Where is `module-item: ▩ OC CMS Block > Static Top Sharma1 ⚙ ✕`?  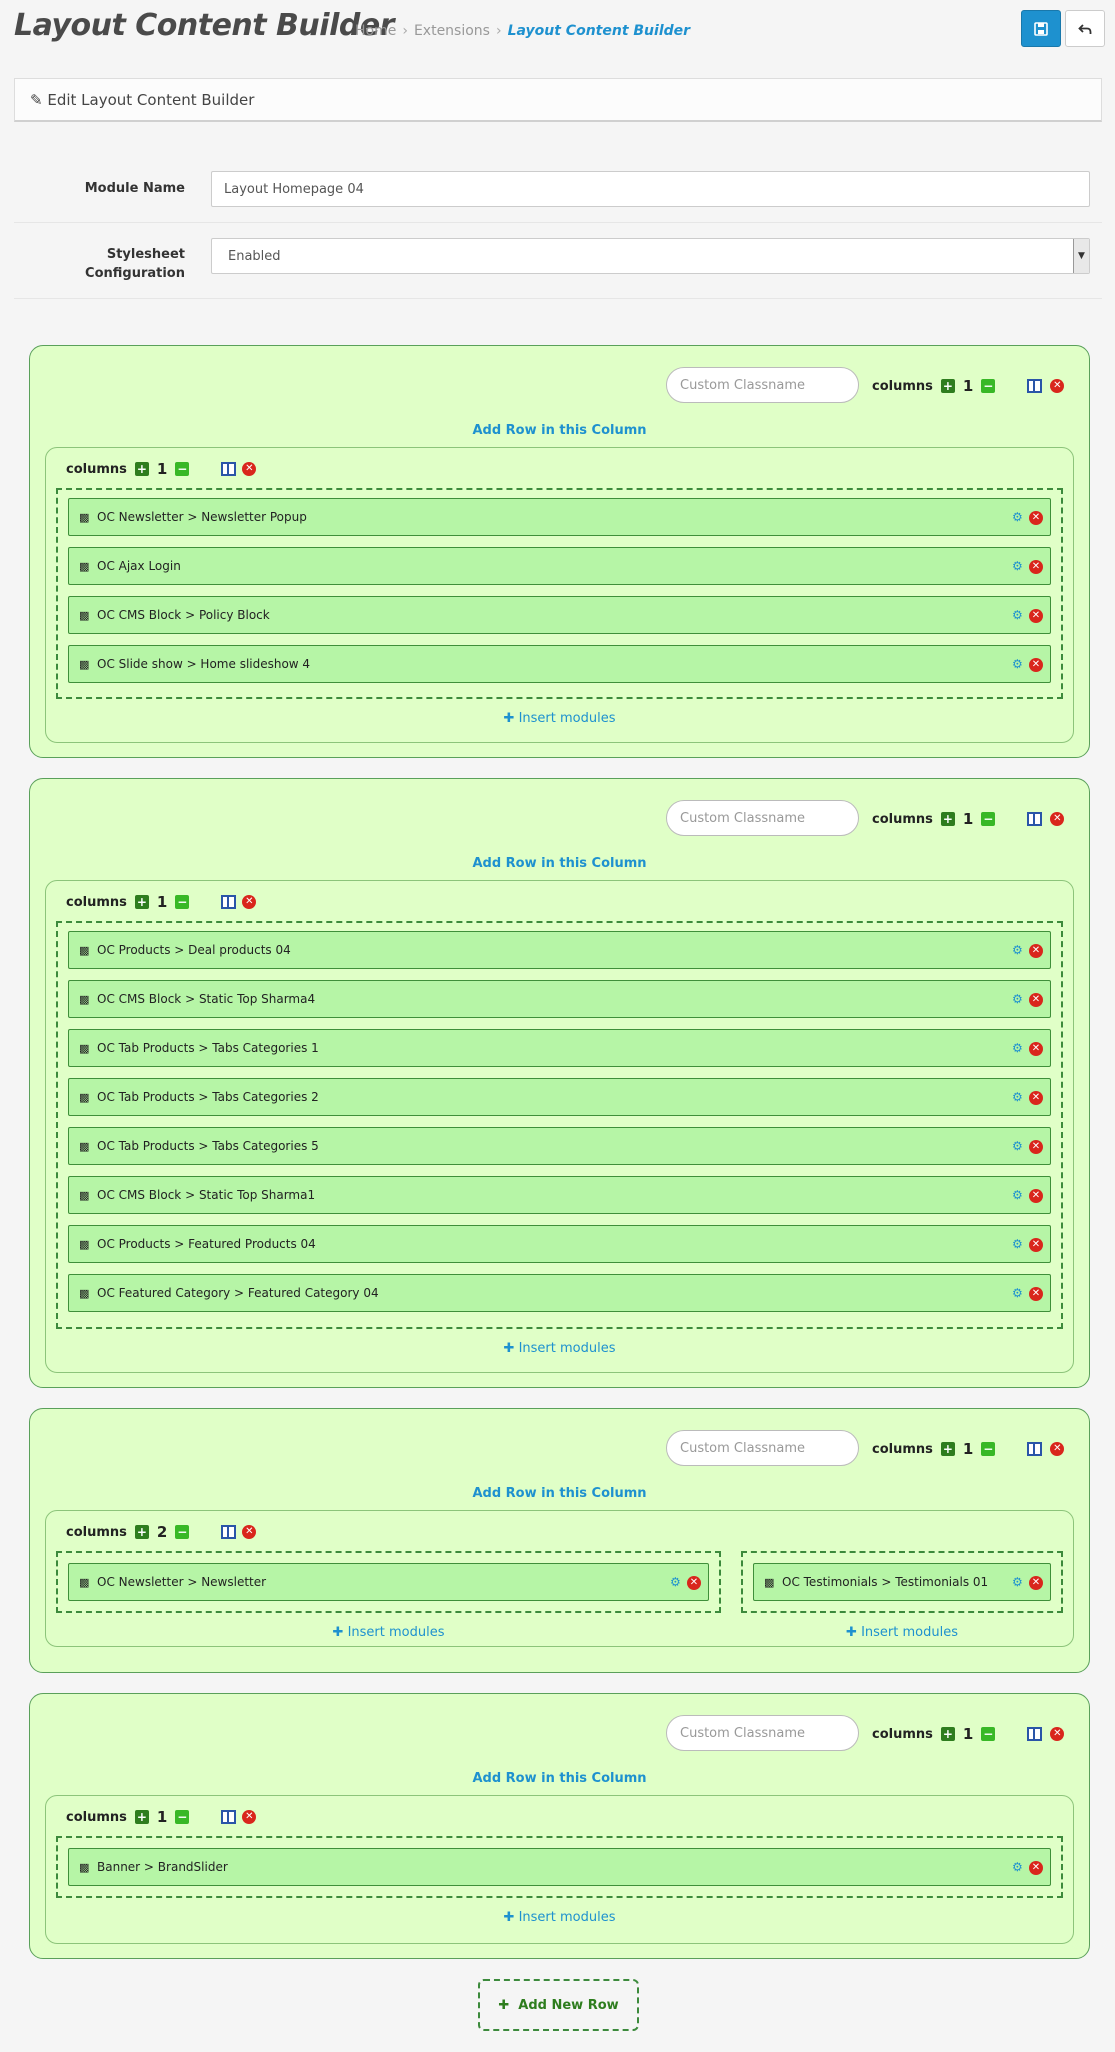 module-item: ▩ OC CMS Block > Static Top Sharma1 ⚙ ✕ is located at coordinates (559, 1195).